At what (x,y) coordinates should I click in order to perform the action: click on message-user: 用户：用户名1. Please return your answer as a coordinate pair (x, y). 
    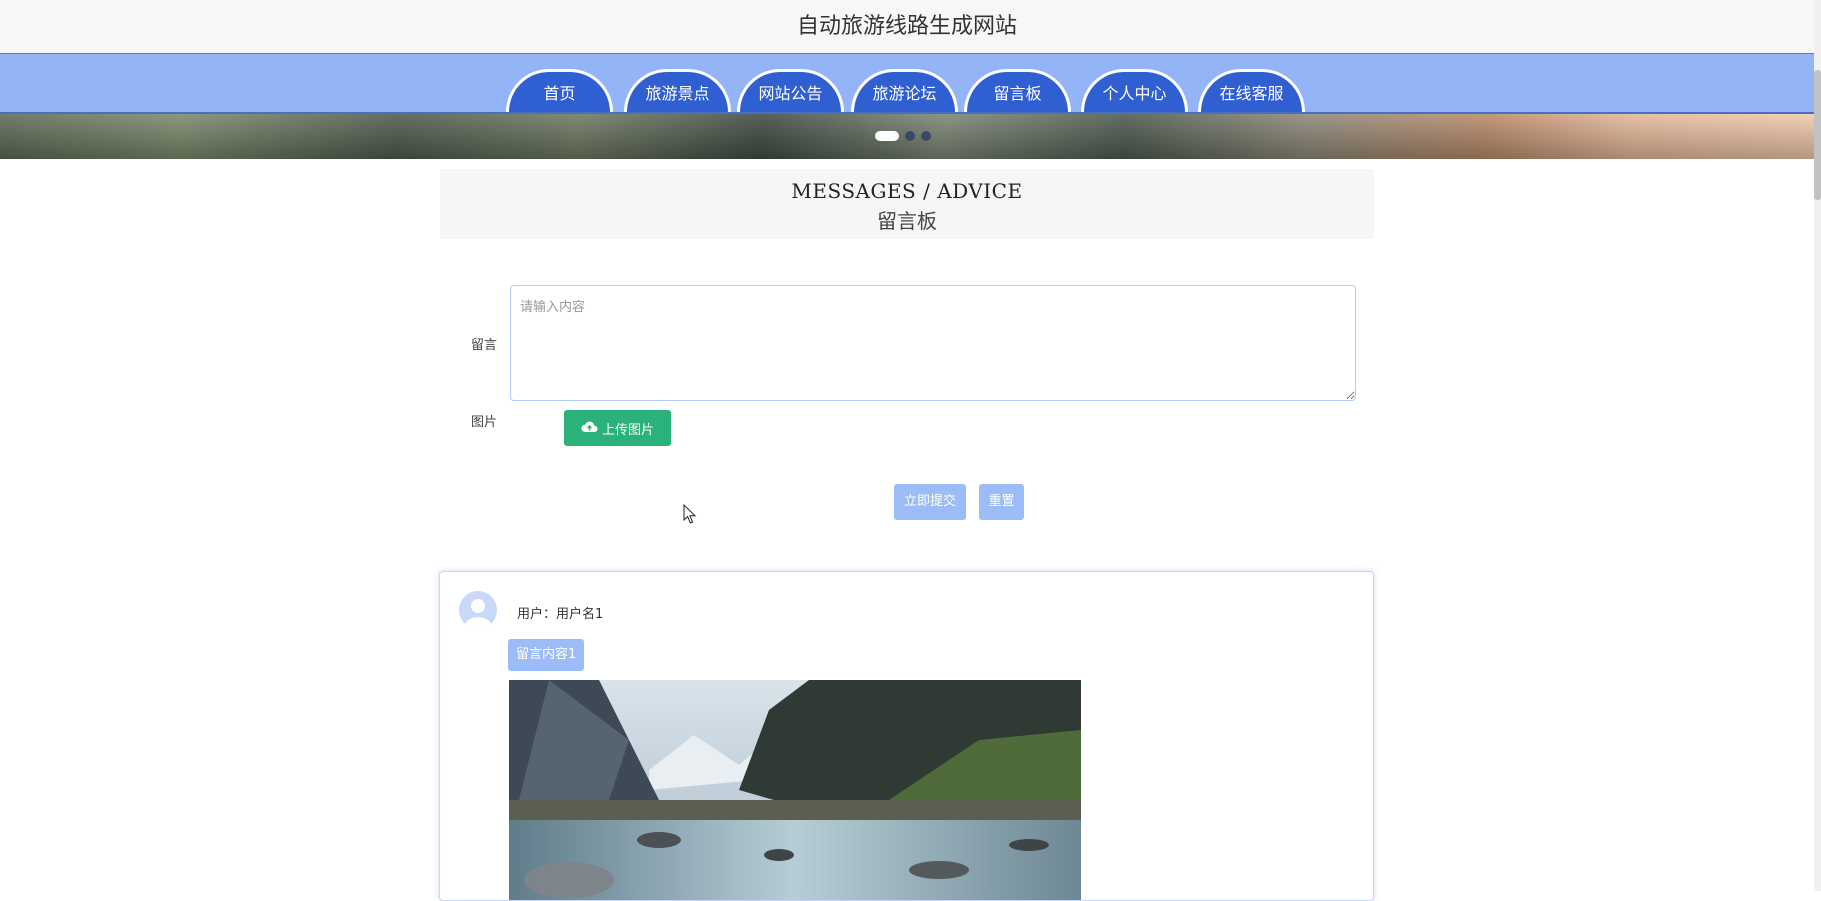
    Looking at the image, I should click on (560, 614).